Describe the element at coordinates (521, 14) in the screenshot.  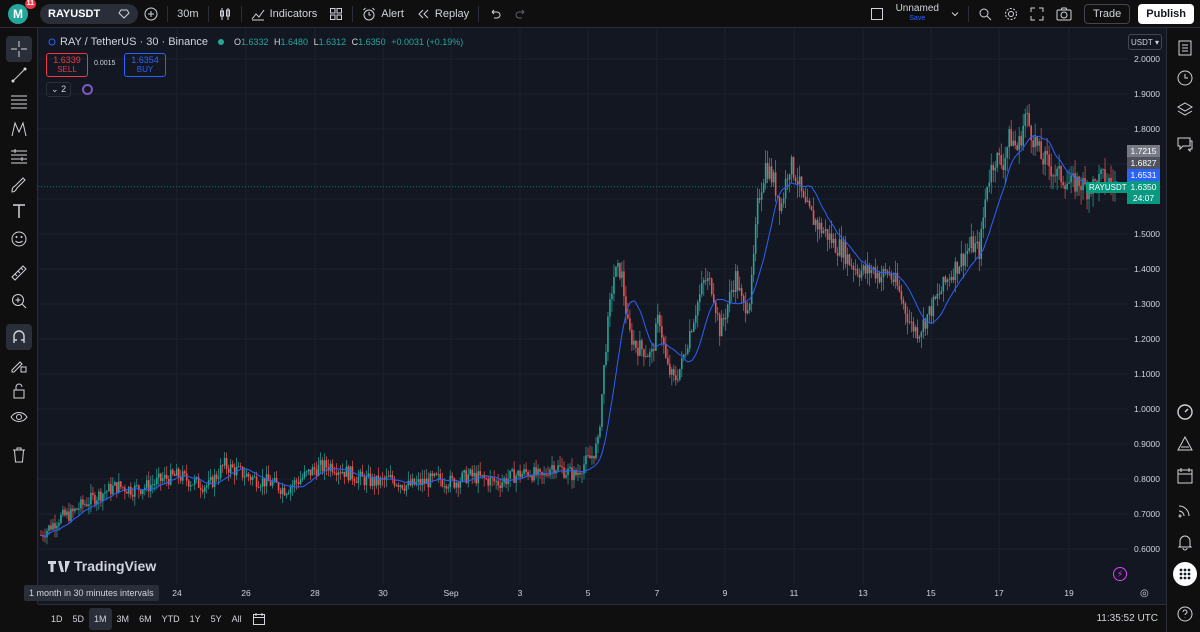
I see `redo-button` at that location.